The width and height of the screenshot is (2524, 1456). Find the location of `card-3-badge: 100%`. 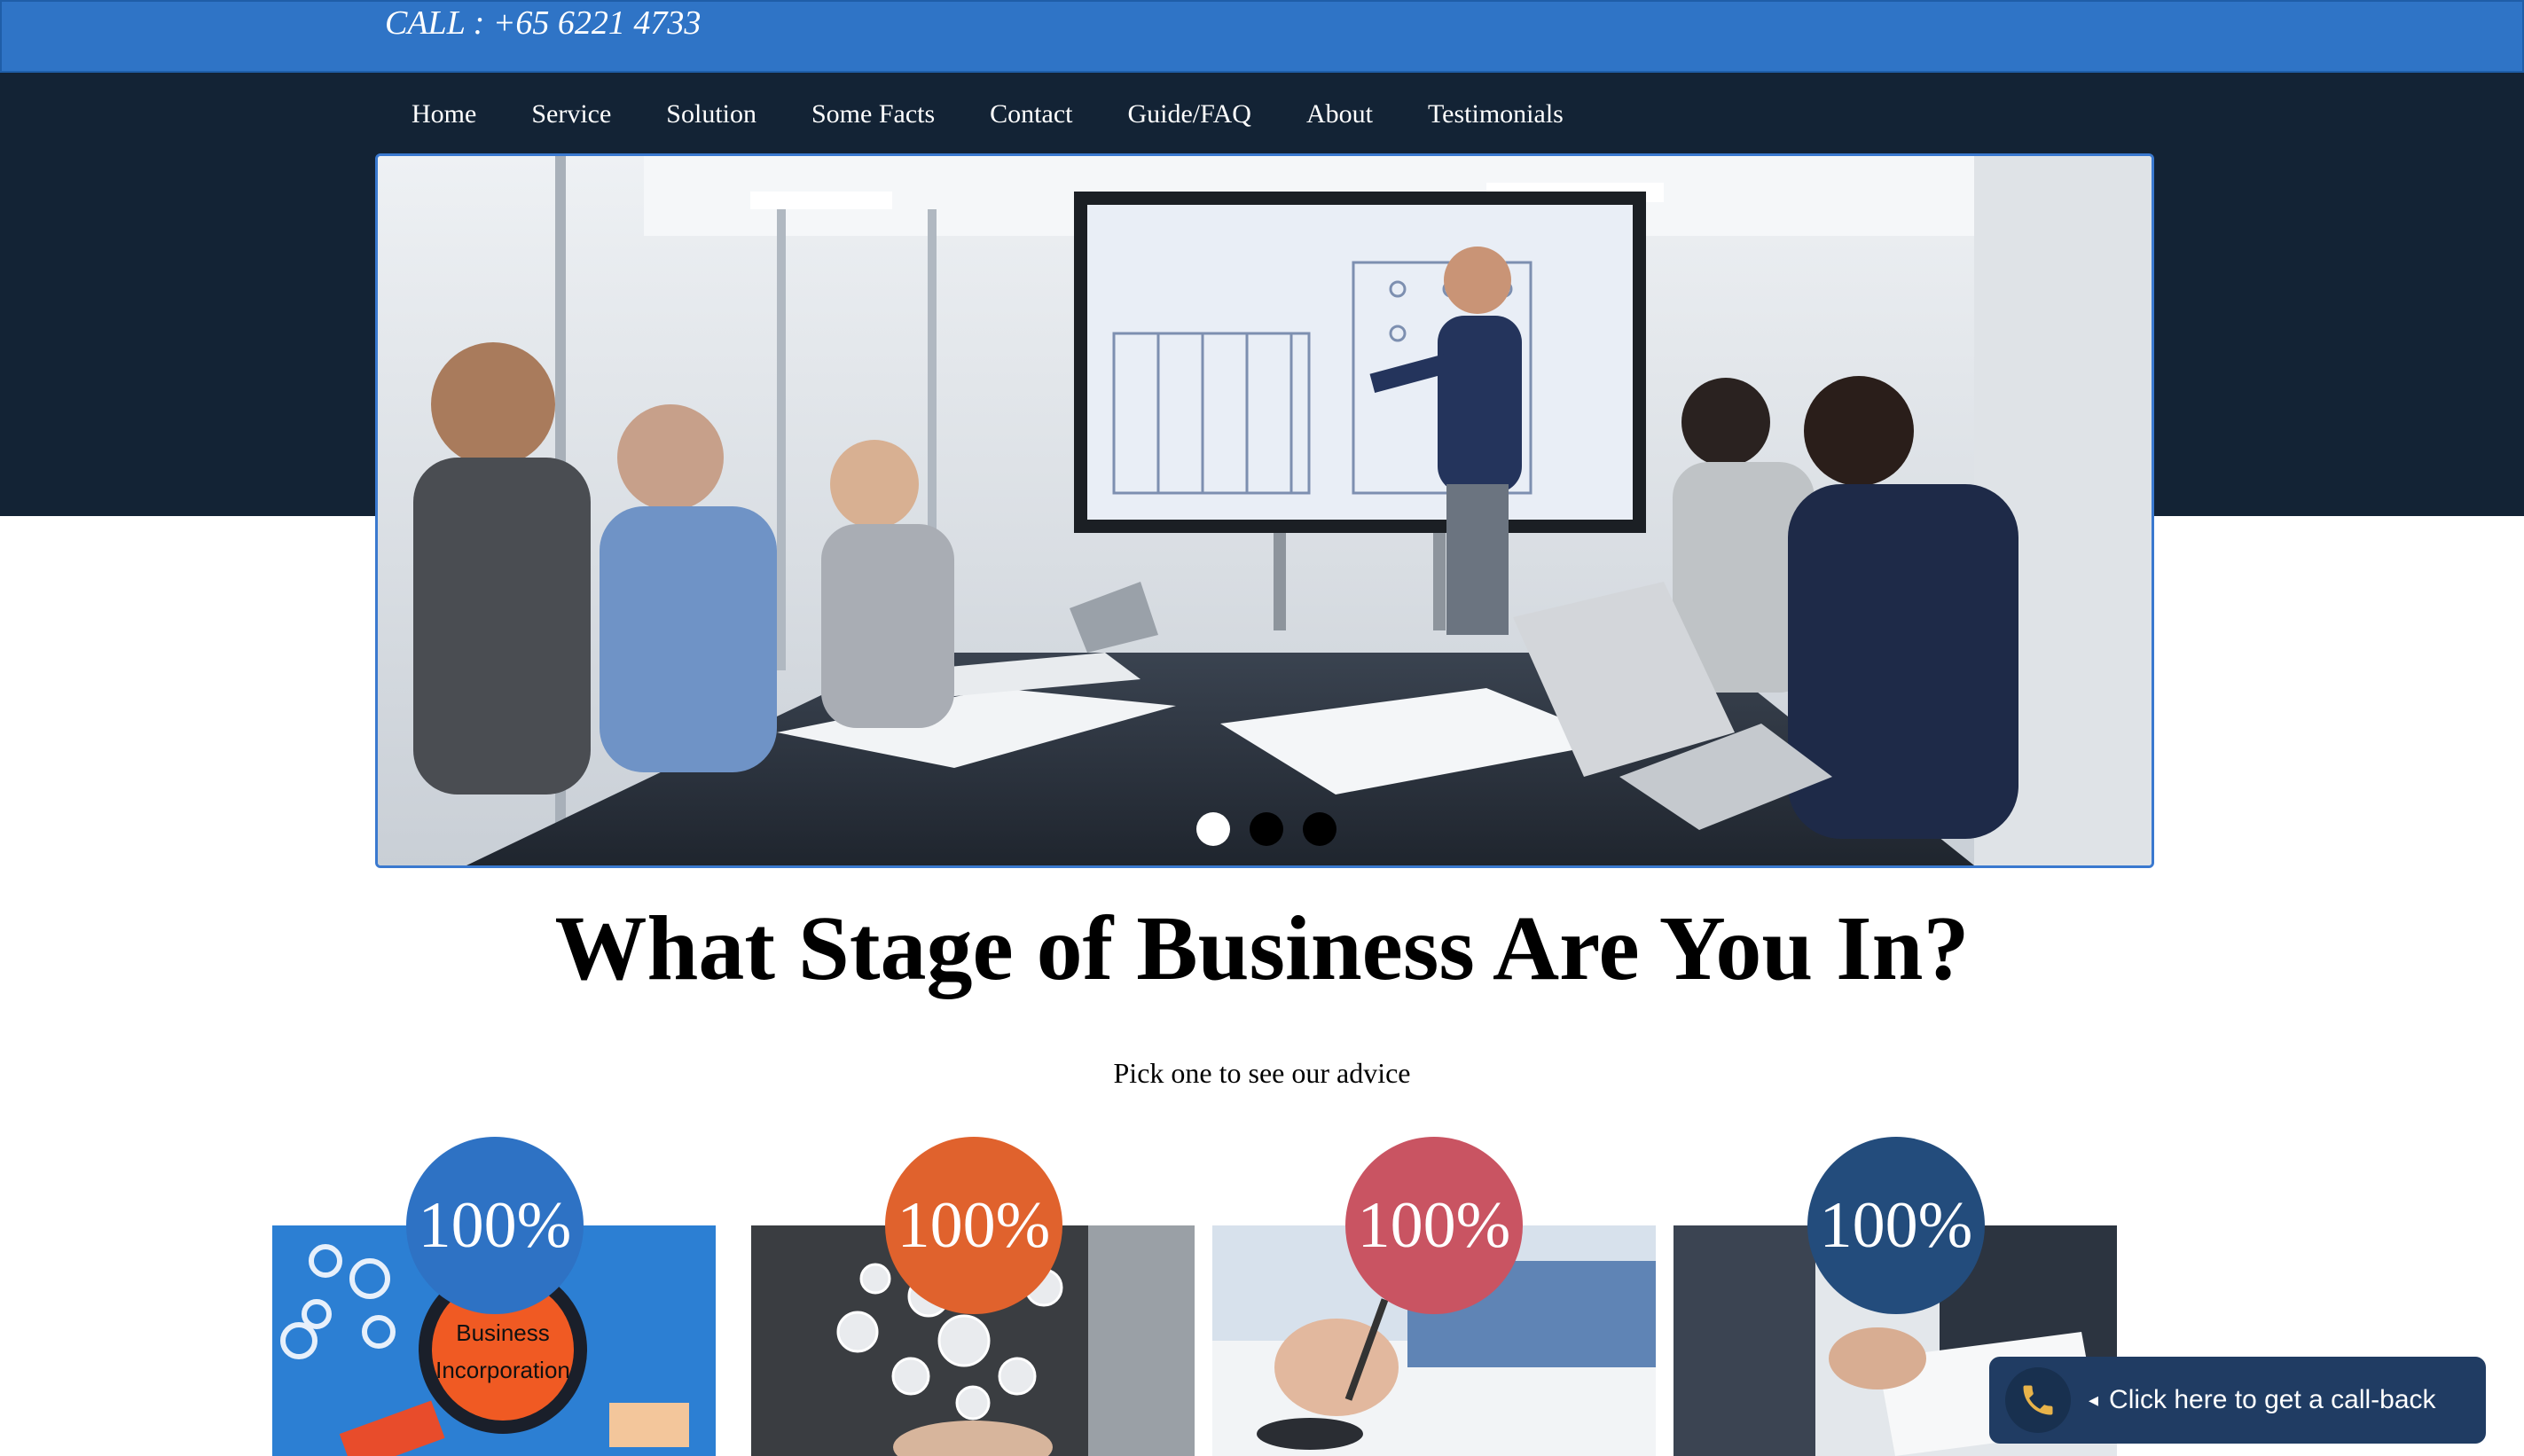

card-3-badge: 100% is located at coordinates (1434, 1225).